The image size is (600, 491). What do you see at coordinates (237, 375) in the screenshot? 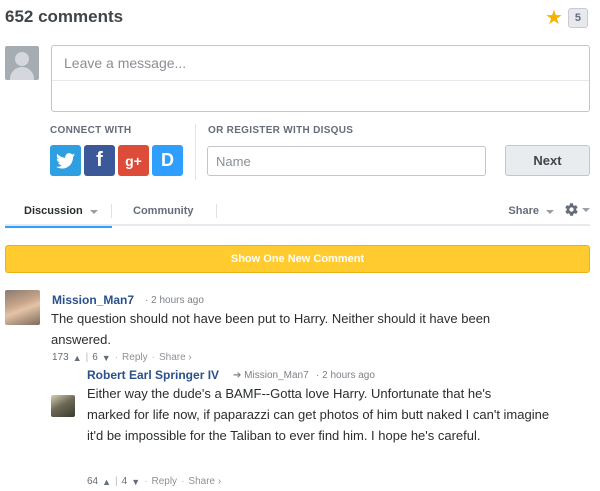
I see `reply-arrow-icon: ➔` at bounding box center [237, 375].